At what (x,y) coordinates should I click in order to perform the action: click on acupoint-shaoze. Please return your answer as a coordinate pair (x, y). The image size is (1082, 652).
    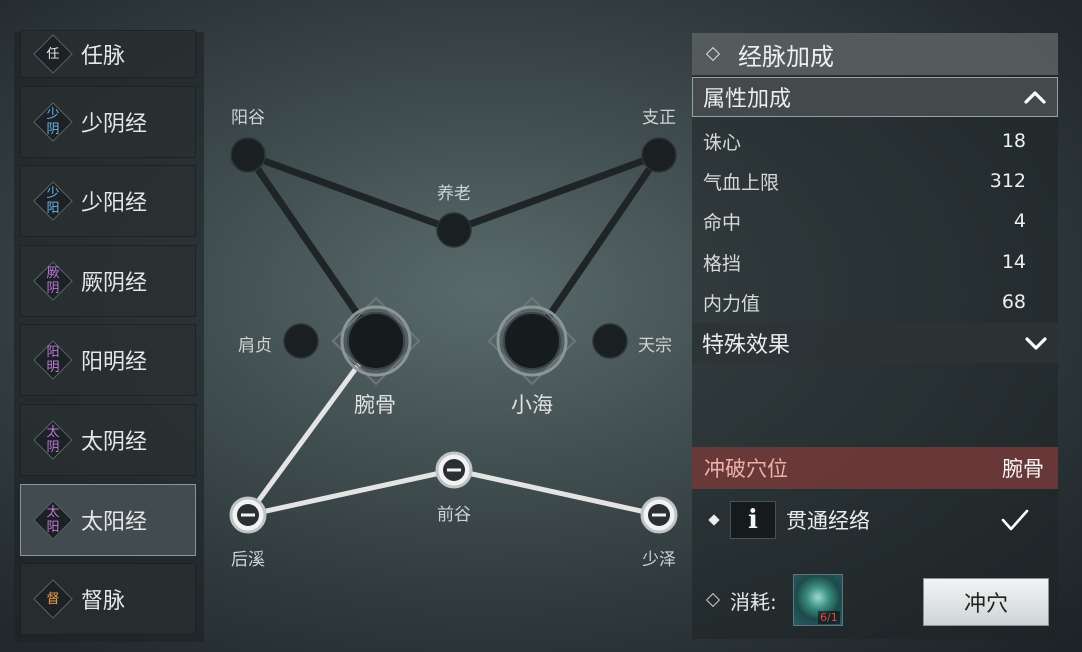
    Looking at the image, I should click on (659, 515).